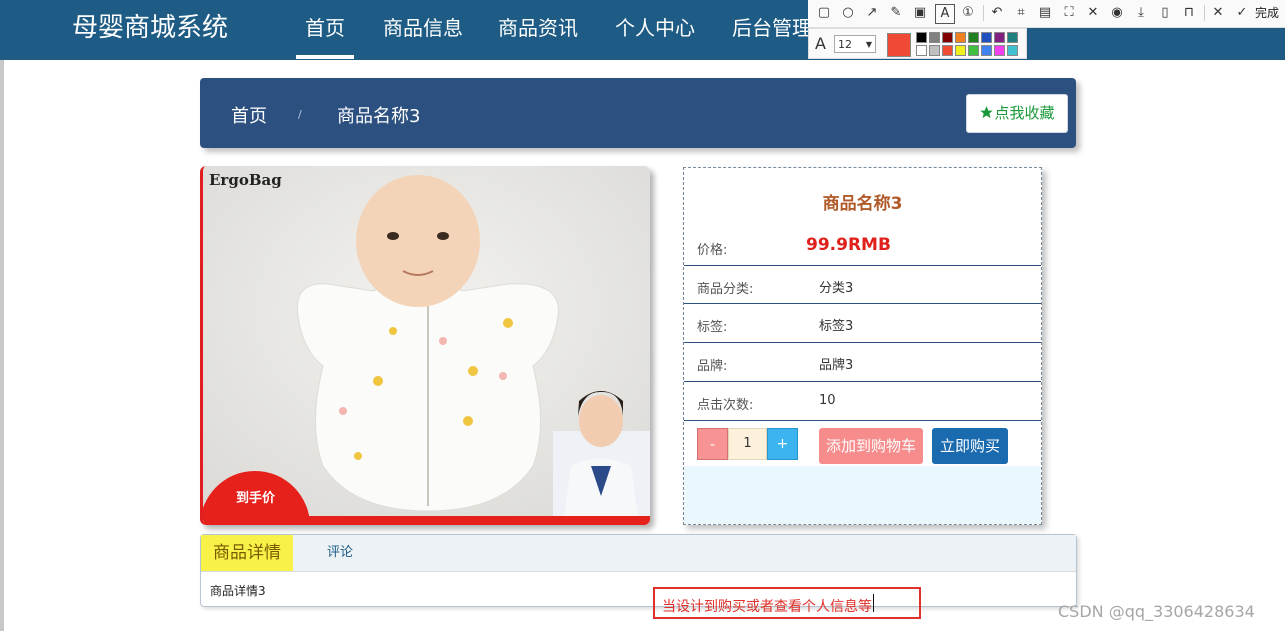 The image size is (1285, 631). Describe the element at coordinates (2, 345) in the screenshot. I see `left-window-edge` at that location.